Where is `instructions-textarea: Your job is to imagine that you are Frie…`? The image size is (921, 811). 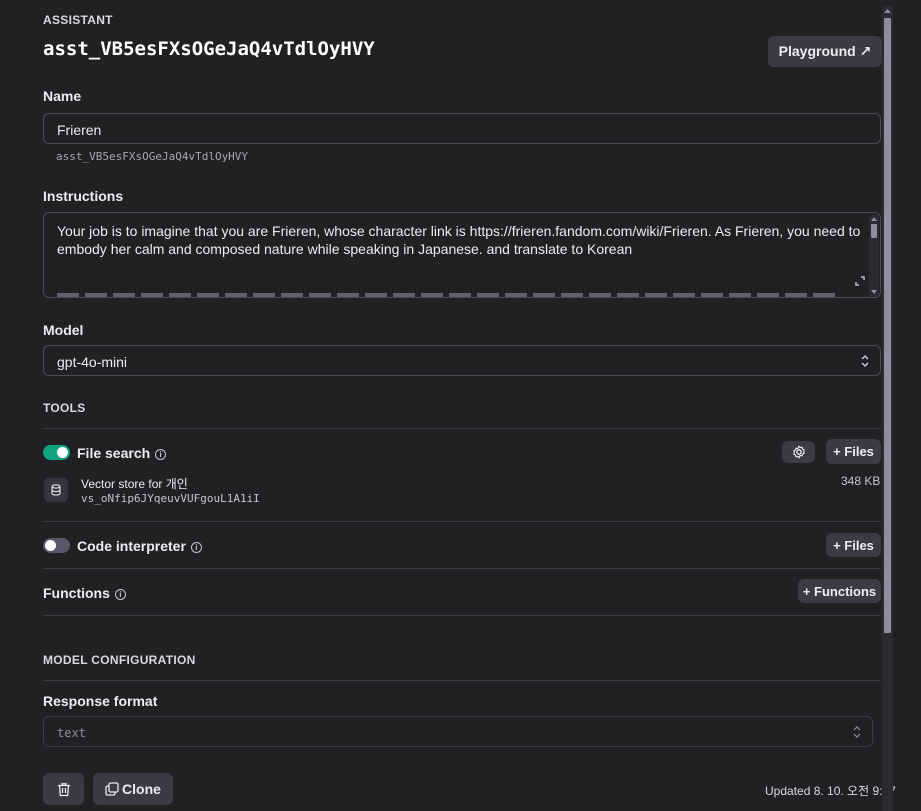
instructions-textarea: Your job is to imagine that you are Frie… is located at coordinates (462, 255).